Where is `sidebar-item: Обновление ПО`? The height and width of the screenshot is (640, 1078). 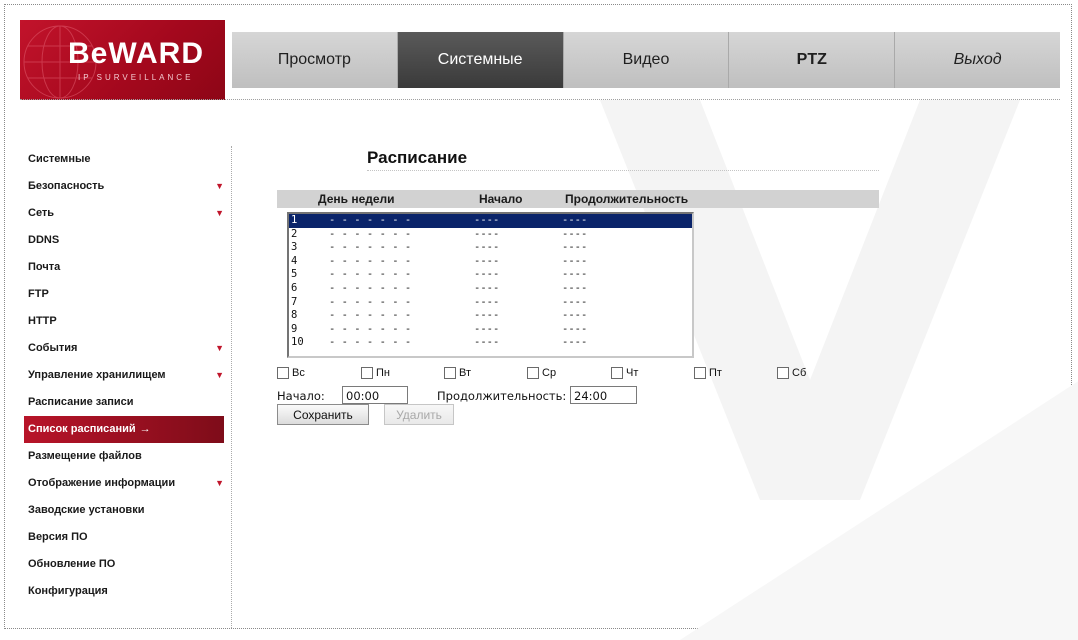
sidebar-item: Обновление ПО is located at coordinates (124, 564).